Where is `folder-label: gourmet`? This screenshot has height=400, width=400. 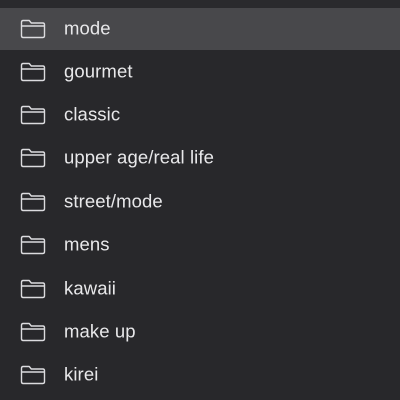 folder-label: gourmet is located at coordinates (98, 71).